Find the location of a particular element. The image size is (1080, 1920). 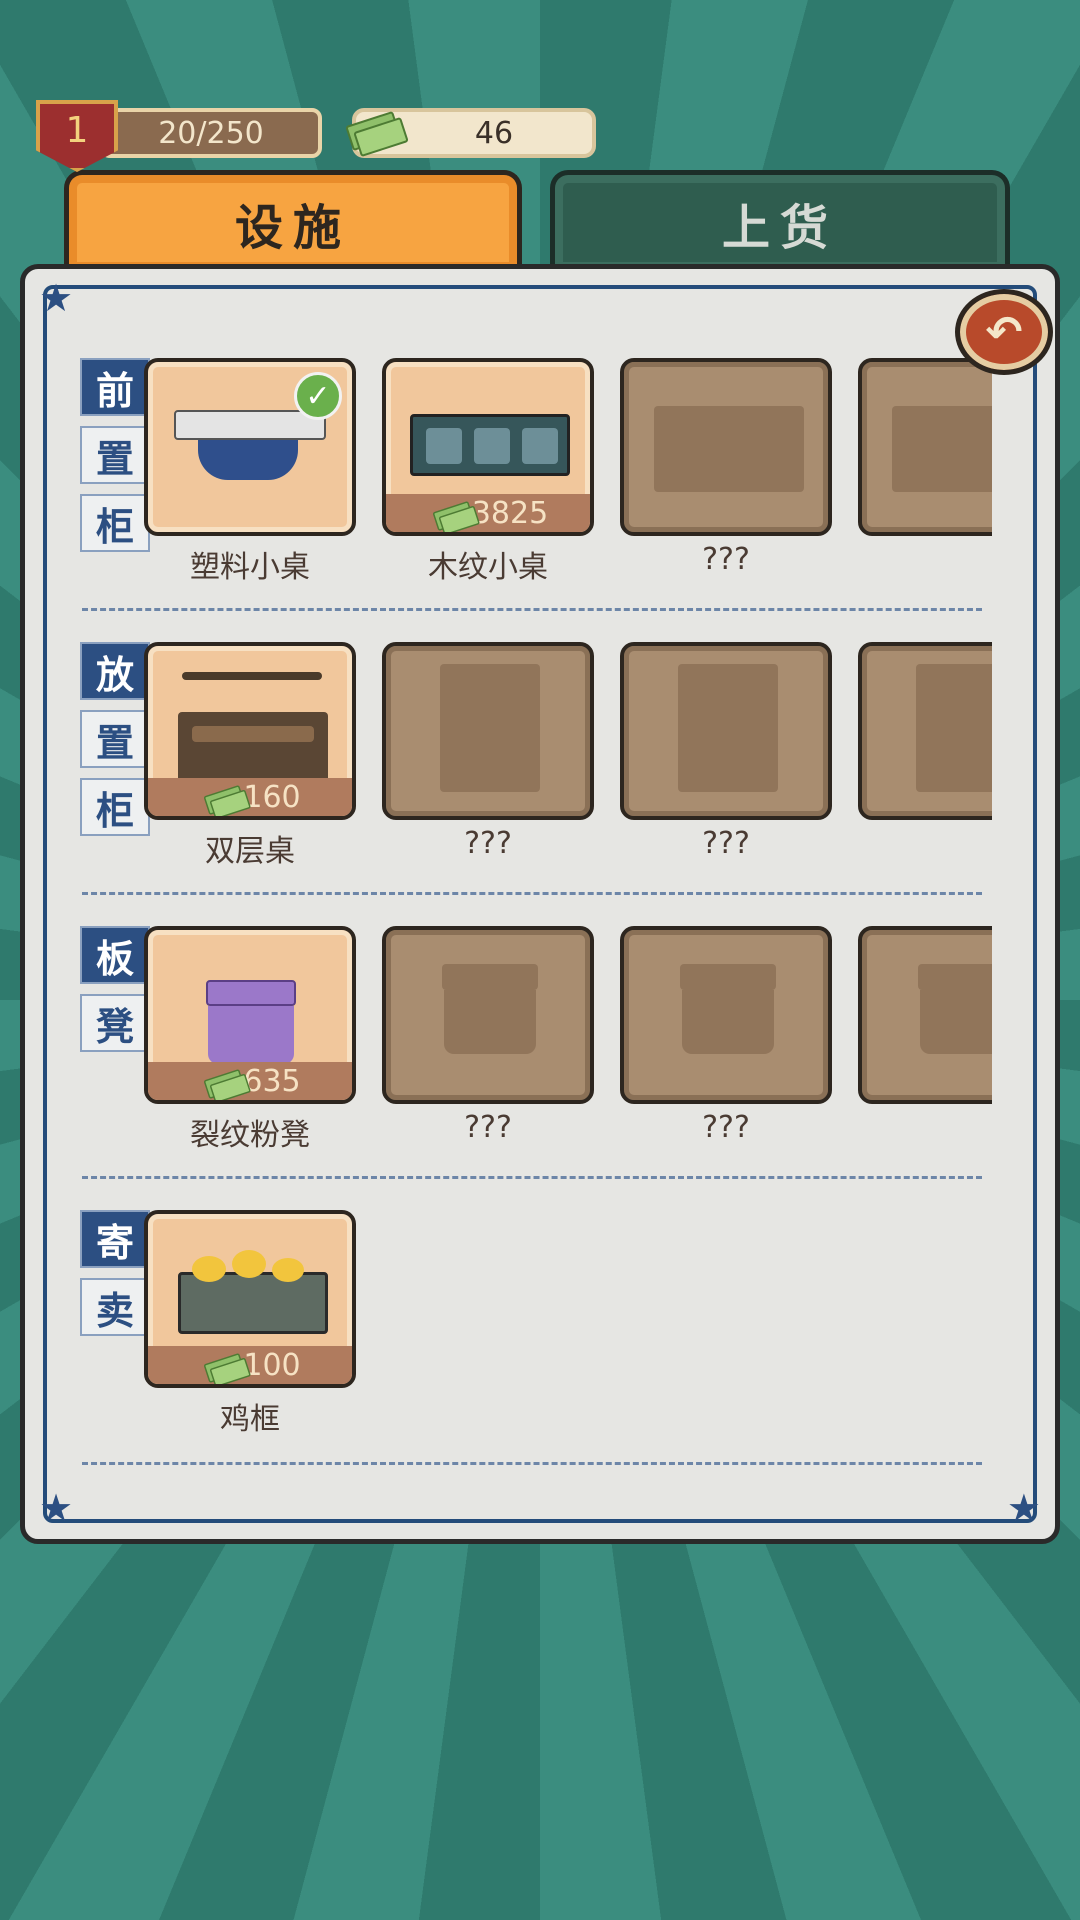

items-scroll-row: 100 鸡框 is located at coordinates (526, 1352).